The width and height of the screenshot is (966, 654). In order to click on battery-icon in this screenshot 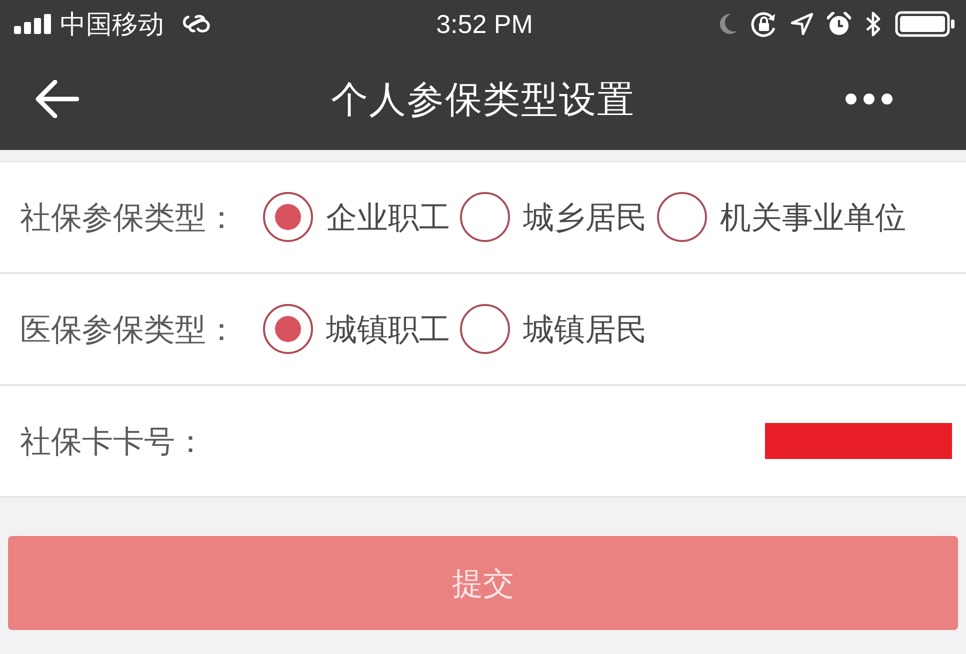, I will do `click(925, 24)`.